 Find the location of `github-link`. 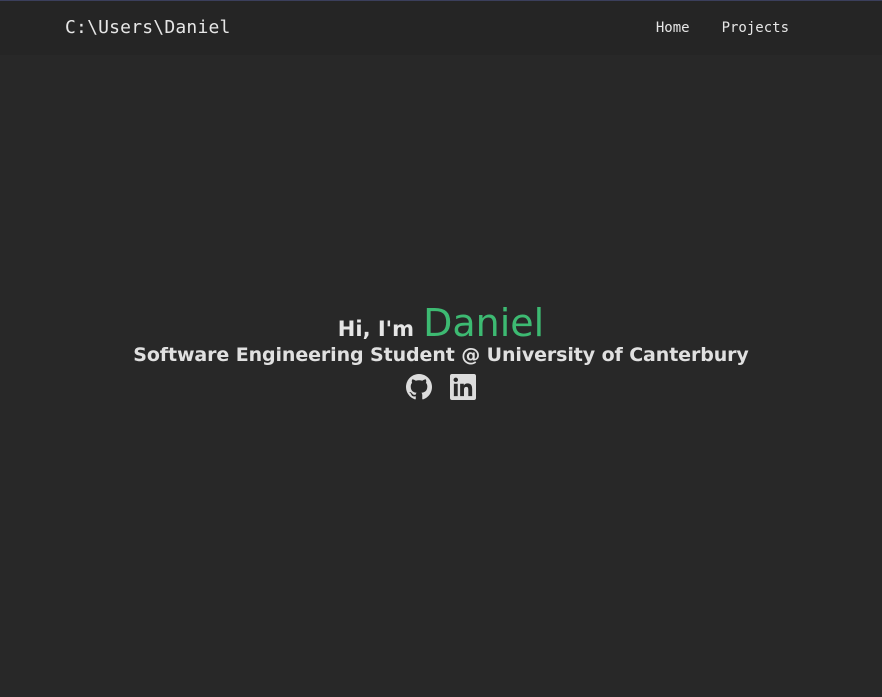

github-link is located at coordinates (419, 387).